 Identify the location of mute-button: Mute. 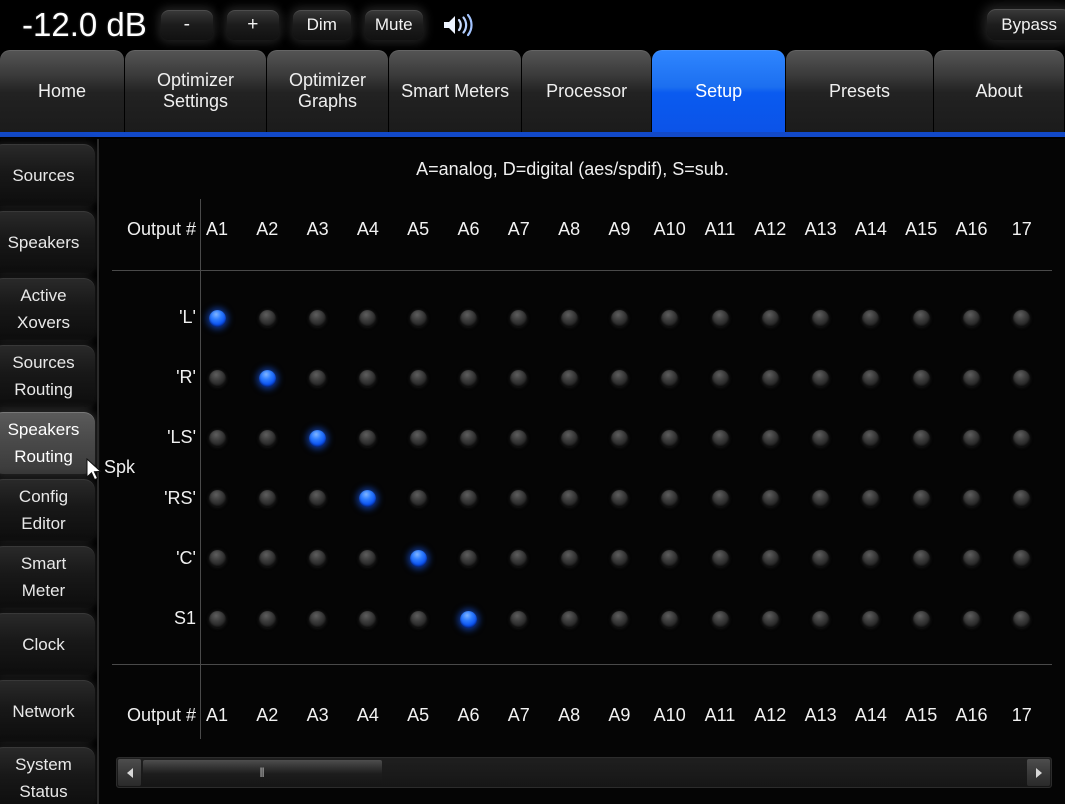
(393, 25).